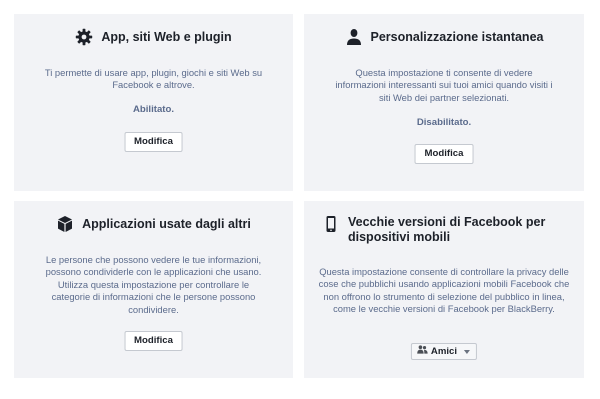 The width and height of the screenshot is (600, 399). Describe the element at coordinates (422, 351) in the screenshot. I see `friends-icon` at that location.